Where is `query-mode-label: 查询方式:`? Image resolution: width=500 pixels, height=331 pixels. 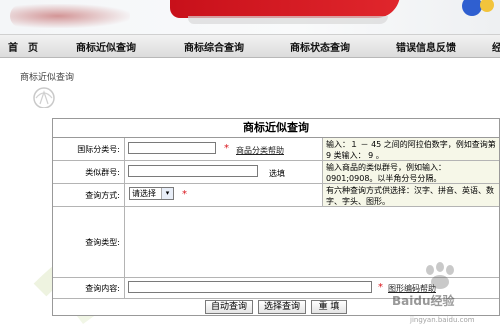
query-mode-label: 查询方式: is located at coordinates (89, 195).